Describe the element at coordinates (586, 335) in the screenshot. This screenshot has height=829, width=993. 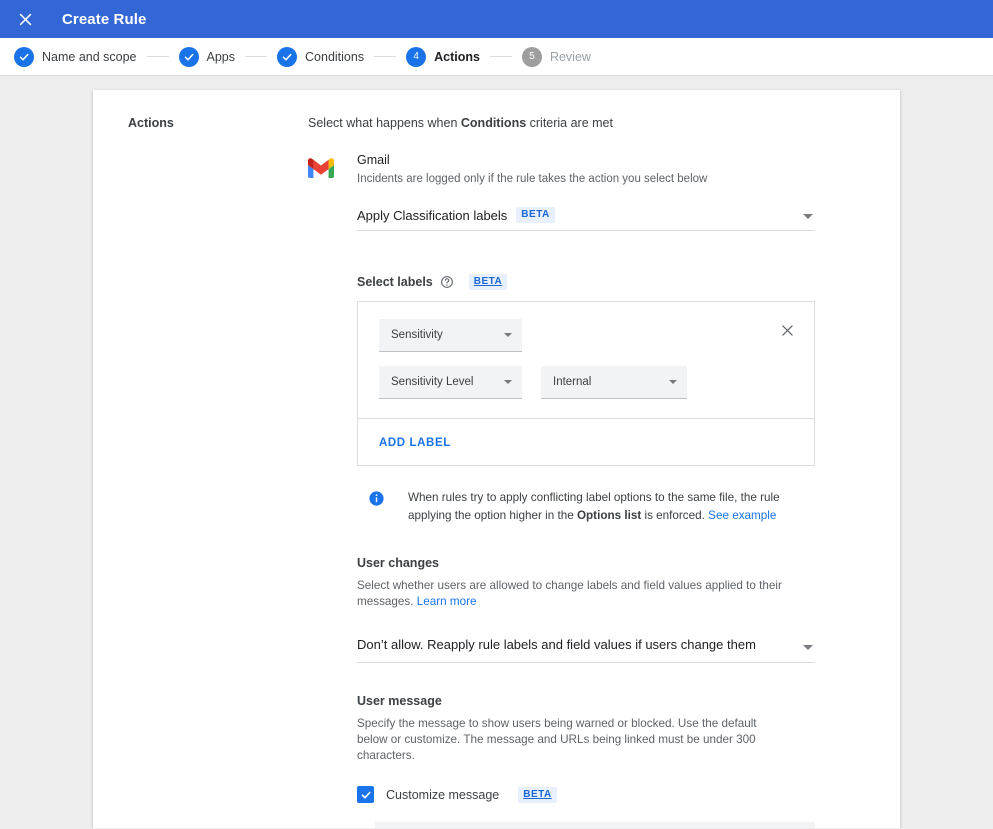
I see `label-taxonomy-row: Sensitivity` at that location.